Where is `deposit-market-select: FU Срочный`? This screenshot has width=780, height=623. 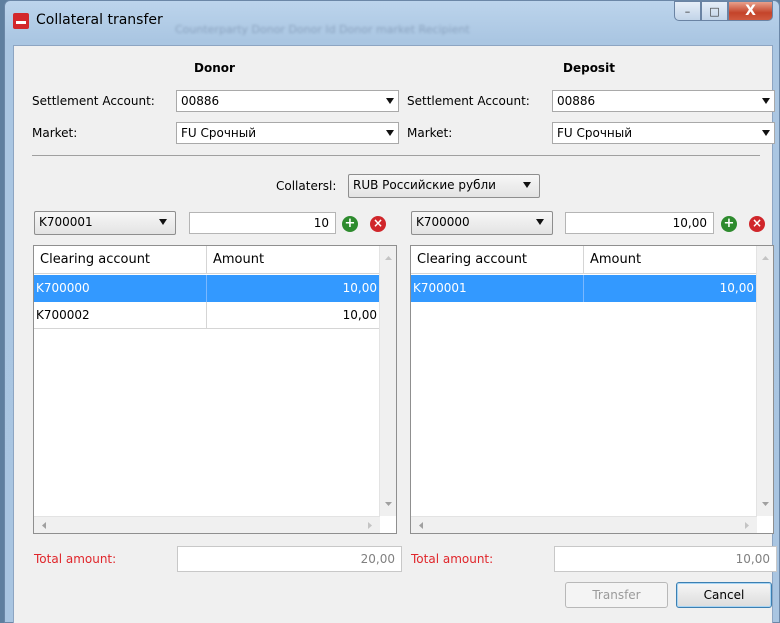
deposit-market-select: FU Срочный is located at coordinates (663, 133).